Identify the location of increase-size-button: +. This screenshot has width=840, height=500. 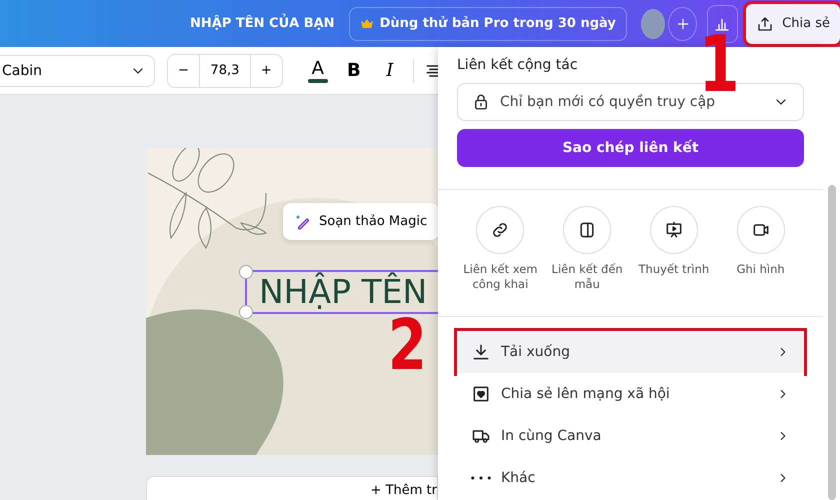
(266, 70).